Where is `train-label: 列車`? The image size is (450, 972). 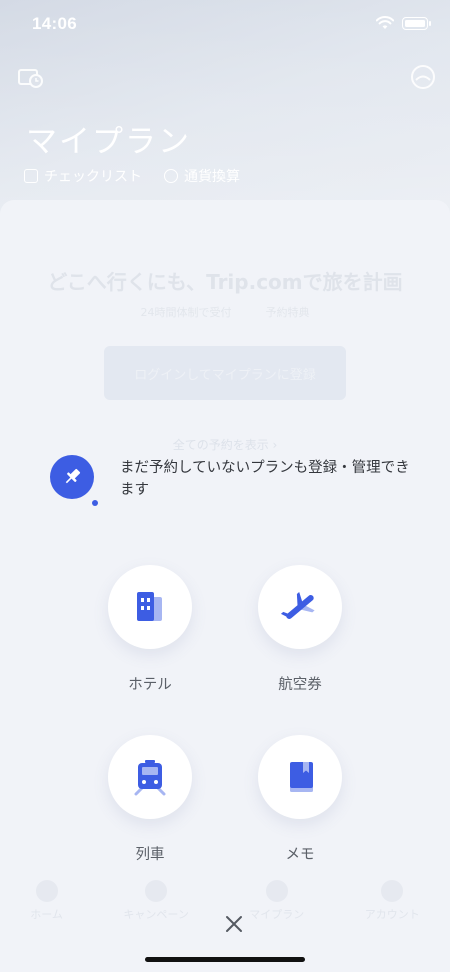 train-label: 列車 is located at coordinates (150, 855).